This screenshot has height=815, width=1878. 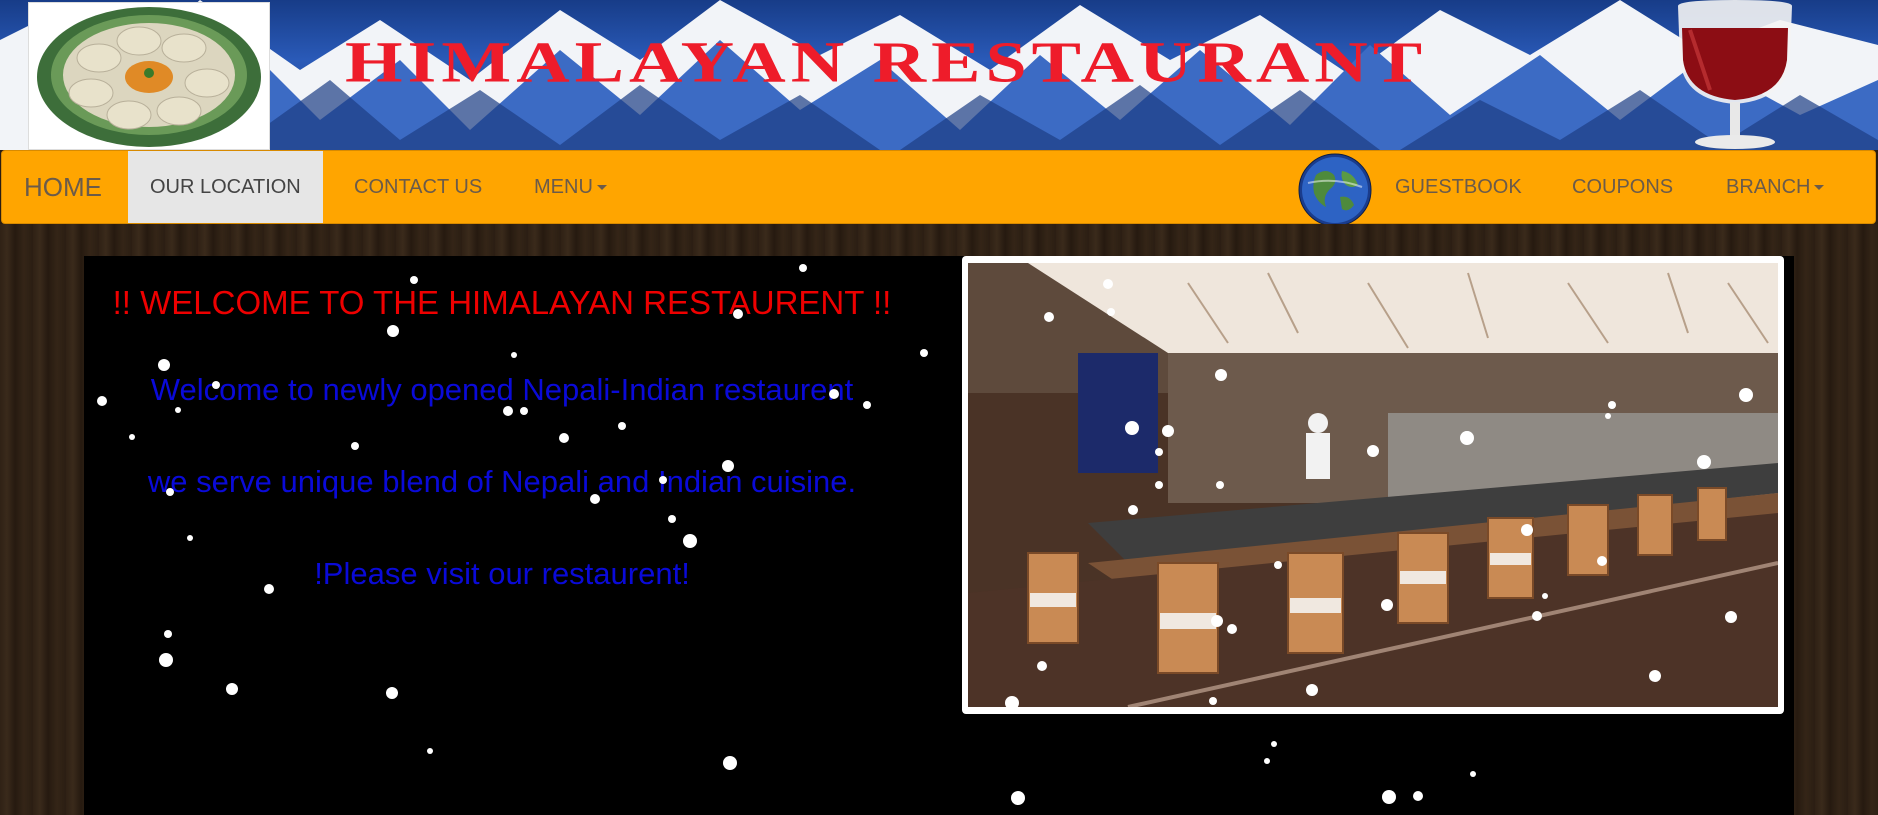 What do you see at coordinates (63, 187) in the screenshot?
I see `nav-home-link: HOME` at bounding box center [63, 187].